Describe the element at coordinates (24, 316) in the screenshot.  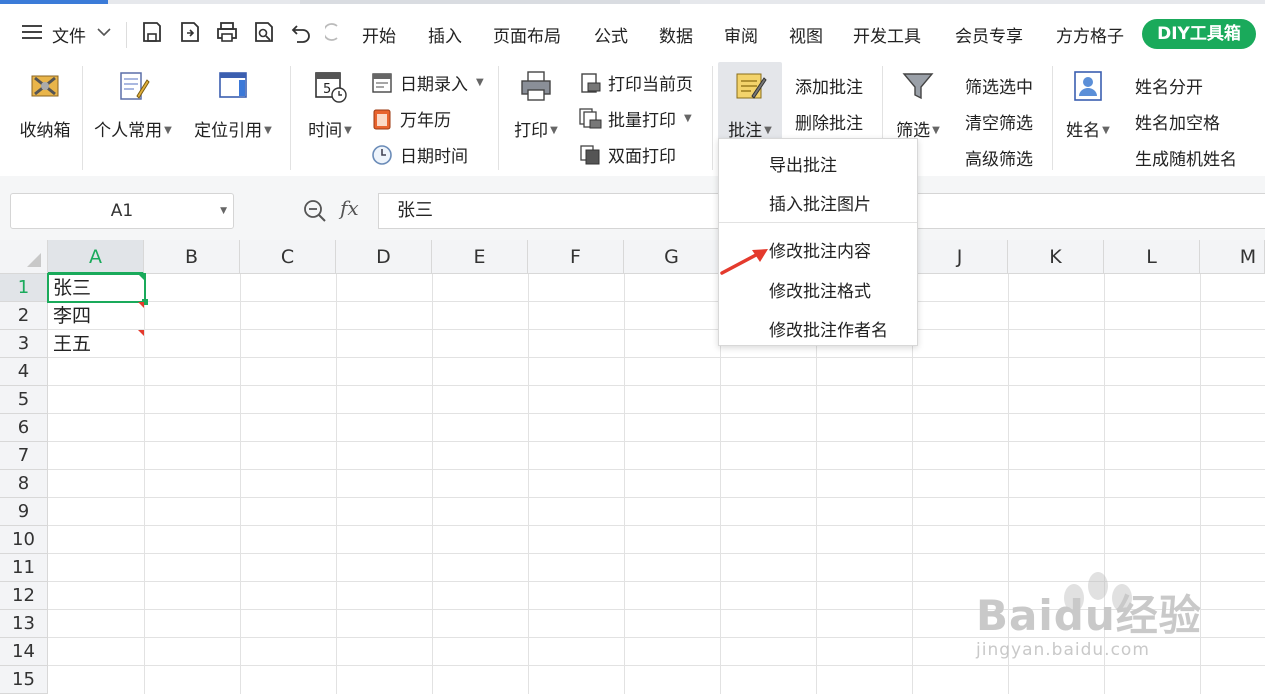
I see `row-header-2: 2` at that location.